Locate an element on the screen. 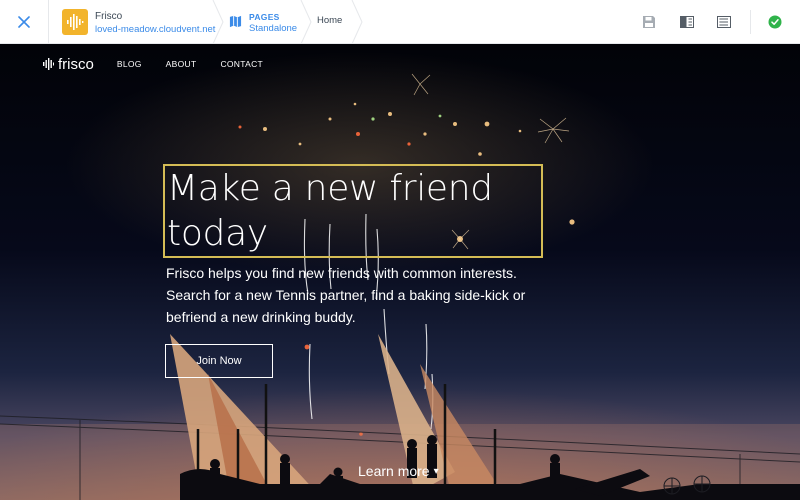 Image resolution: width=800 pixels, height=500 pixels. split-view-icon is located at coordinates (687, 22).